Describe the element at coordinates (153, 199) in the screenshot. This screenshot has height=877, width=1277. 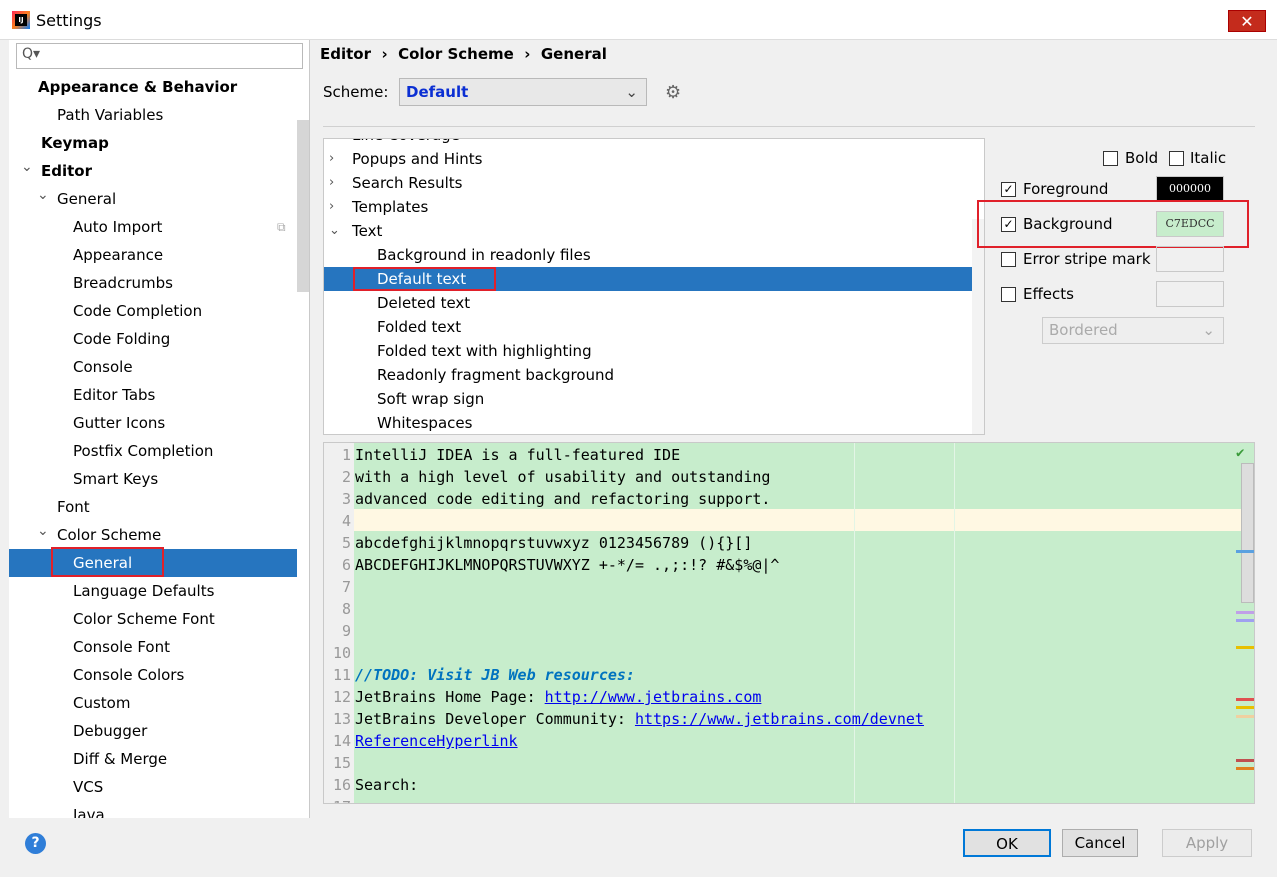
I see `sidebar-item: ⌄ General` at that location.